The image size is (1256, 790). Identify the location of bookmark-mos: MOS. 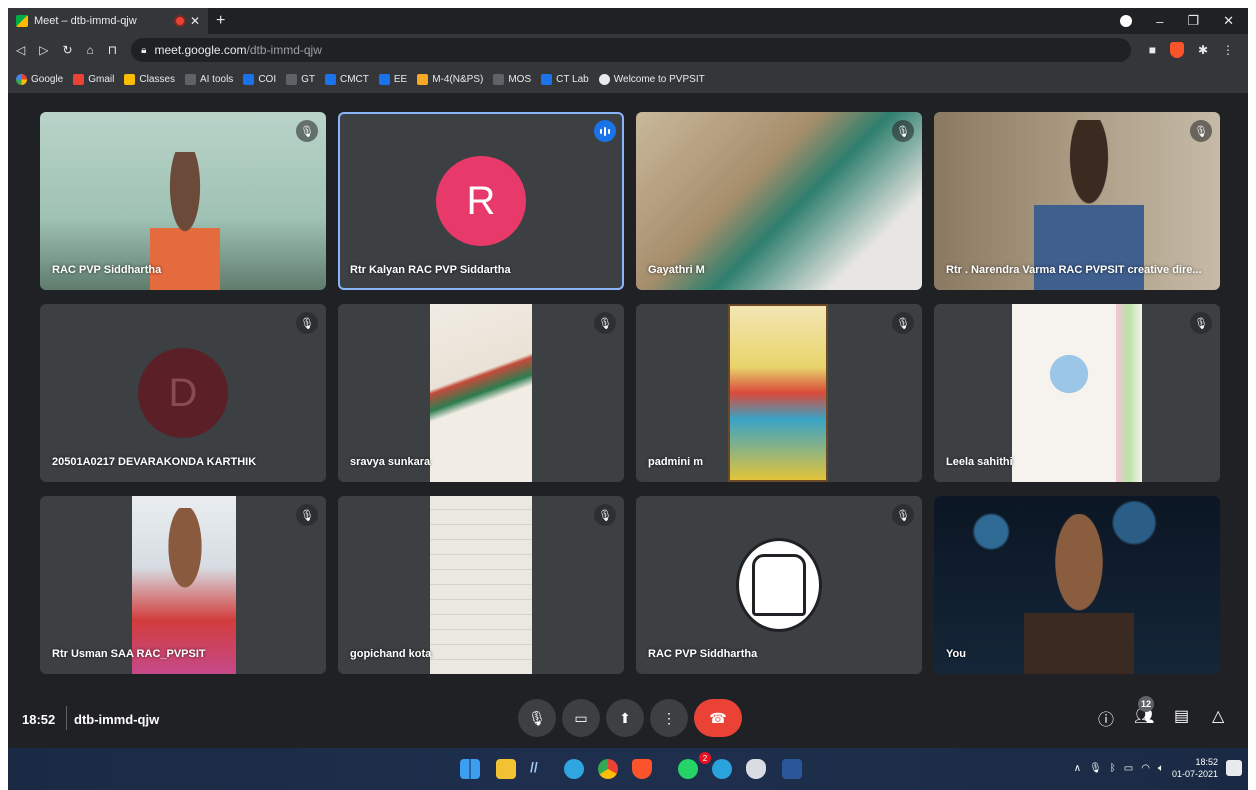
(512, 79).